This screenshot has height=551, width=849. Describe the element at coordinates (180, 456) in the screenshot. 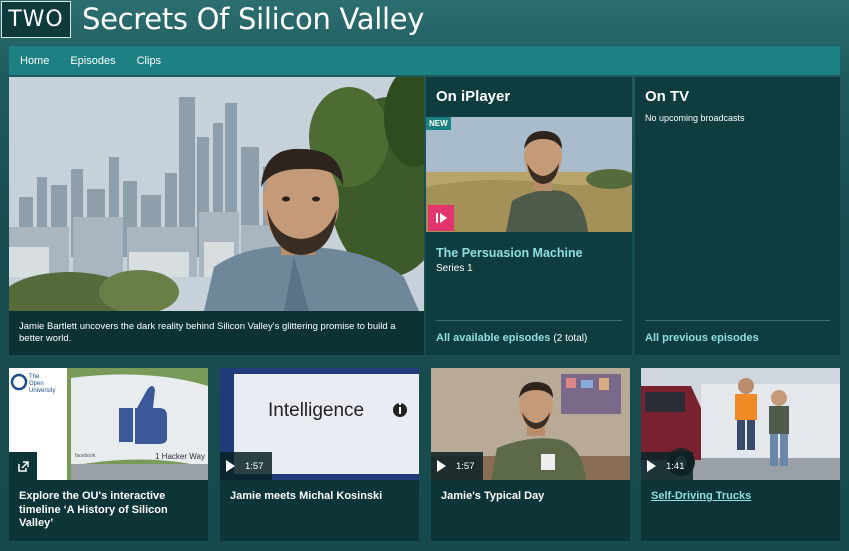

I see `sign-text: 1 Hacker Way` at that location.